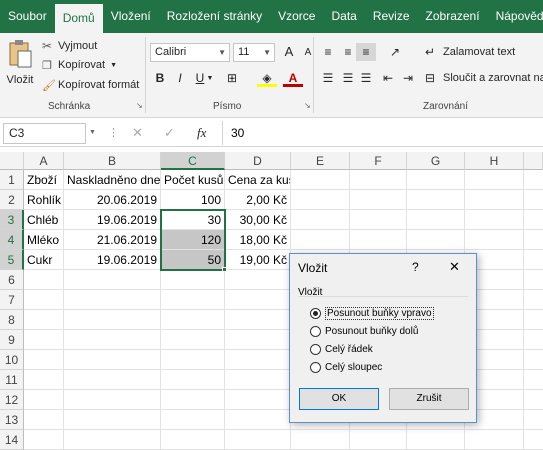 This screenshot has height=450, width=543. I want to click on merge-center-label: Sloučit a zarovnat na, so click(493, 78).